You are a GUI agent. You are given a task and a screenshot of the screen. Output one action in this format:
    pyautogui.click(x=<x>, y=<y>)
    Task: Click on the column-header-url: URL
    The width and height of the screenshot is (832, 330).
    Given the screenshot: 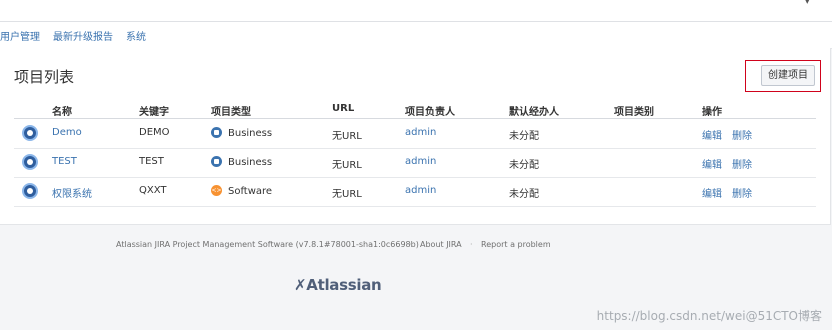 What is the action you would take?
    pyautogui.click(x=343, y=108)
    